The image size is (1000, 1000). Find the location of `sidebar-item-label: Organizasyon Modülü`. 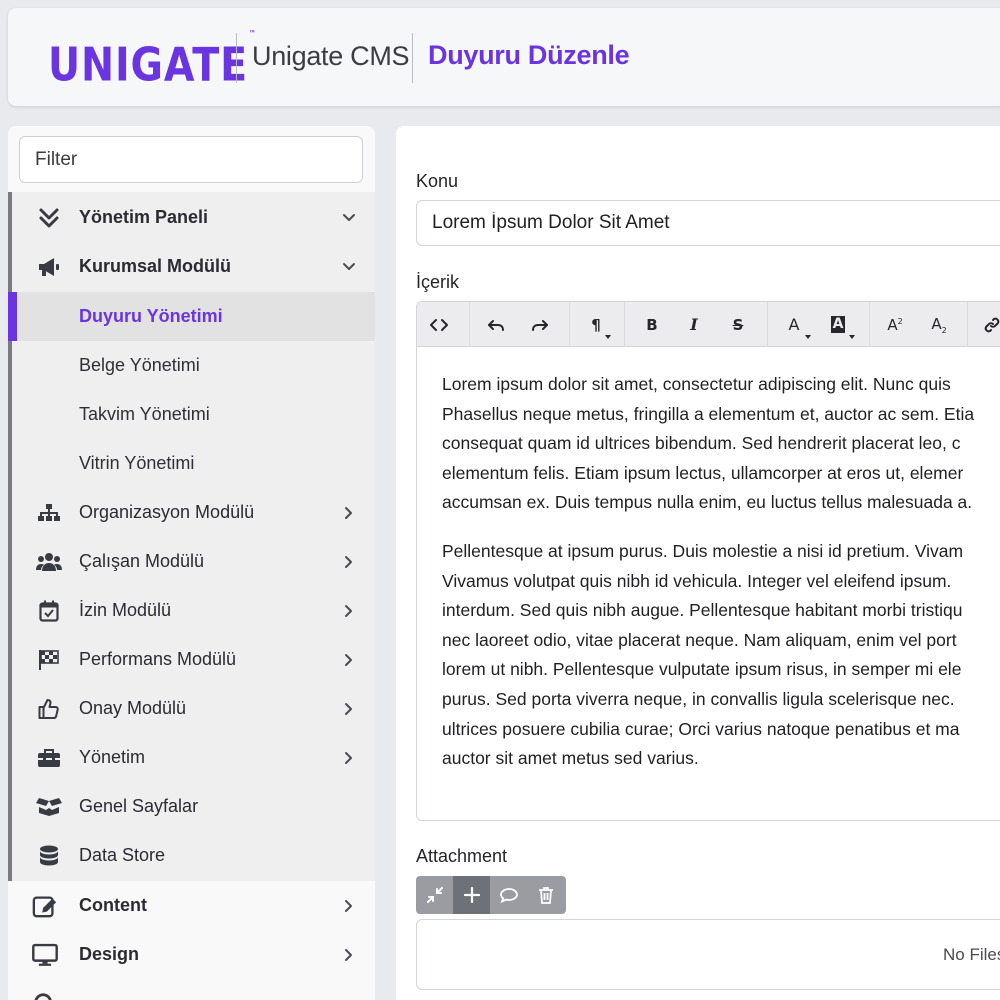

sidebar-item-label: Organizasyon Modülü is located at coordinates (167, 512).